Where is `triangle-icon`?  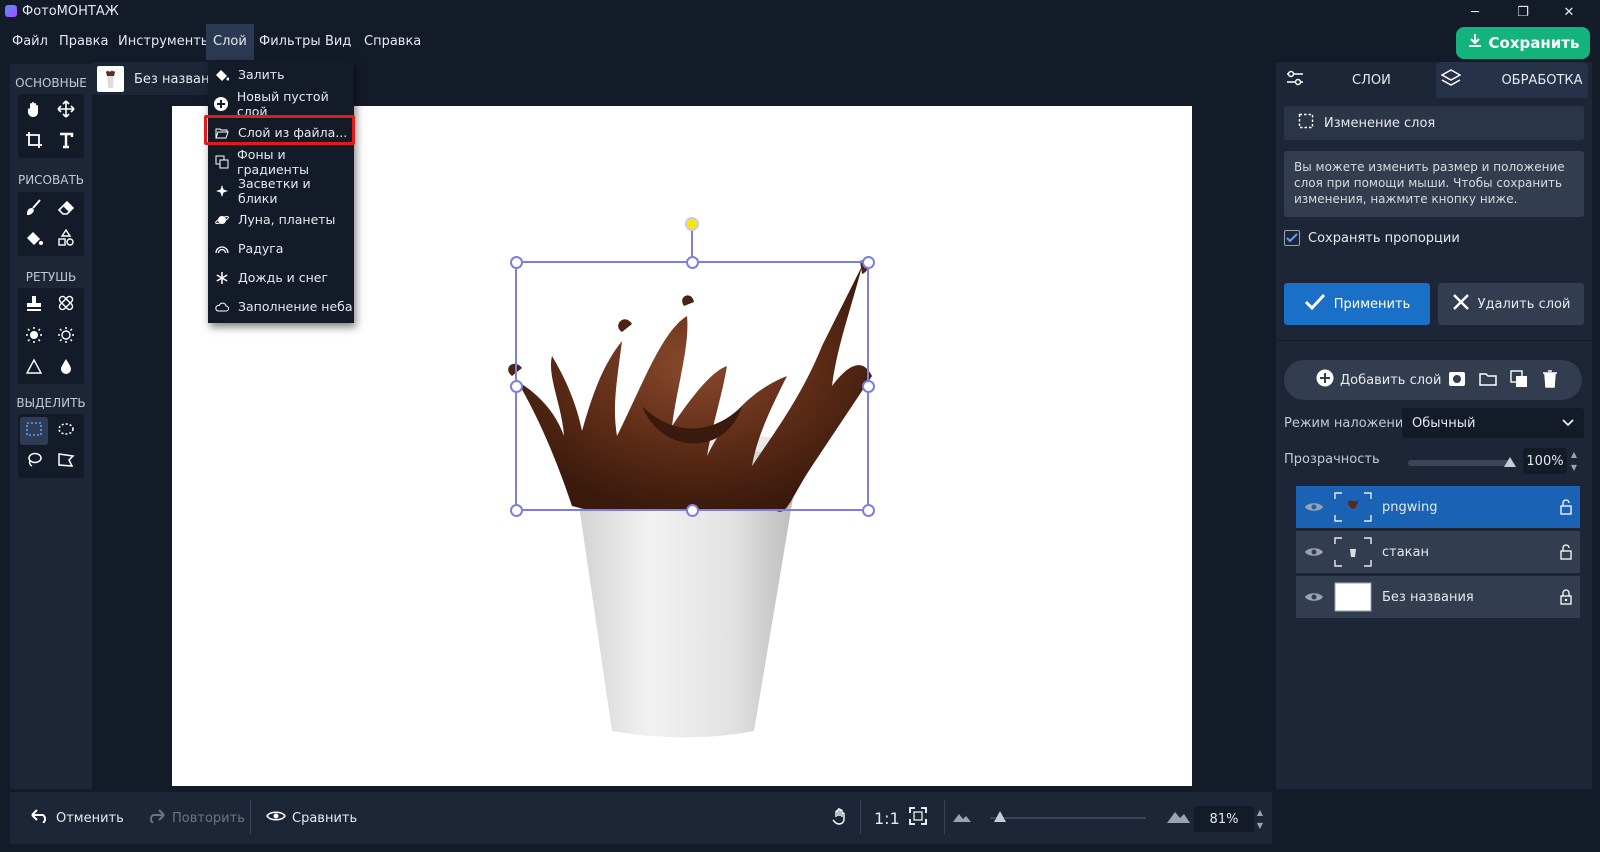 triangle-icon is located at coordinates (34, 369).